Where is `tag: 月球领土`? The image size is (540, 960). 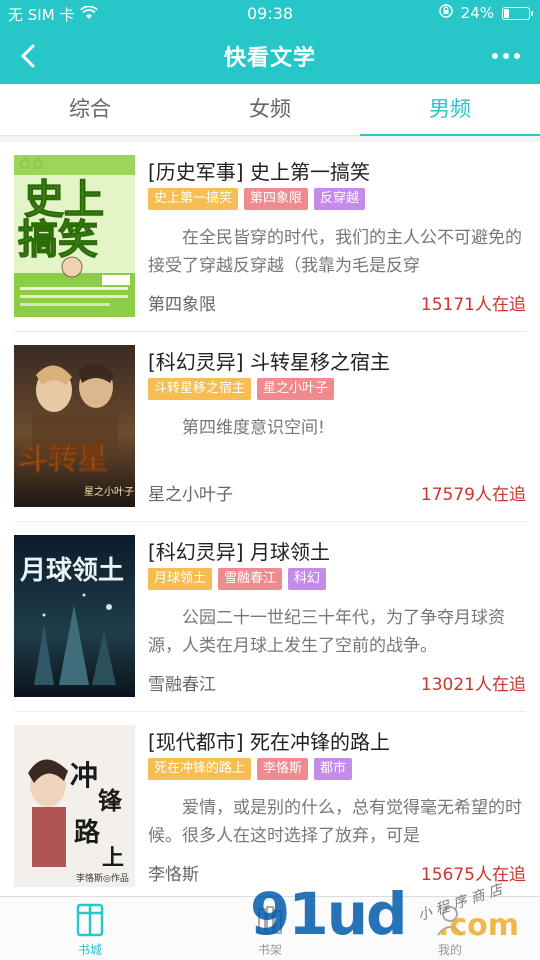 tag: 月球领土 is located at coordinates (180, 579).